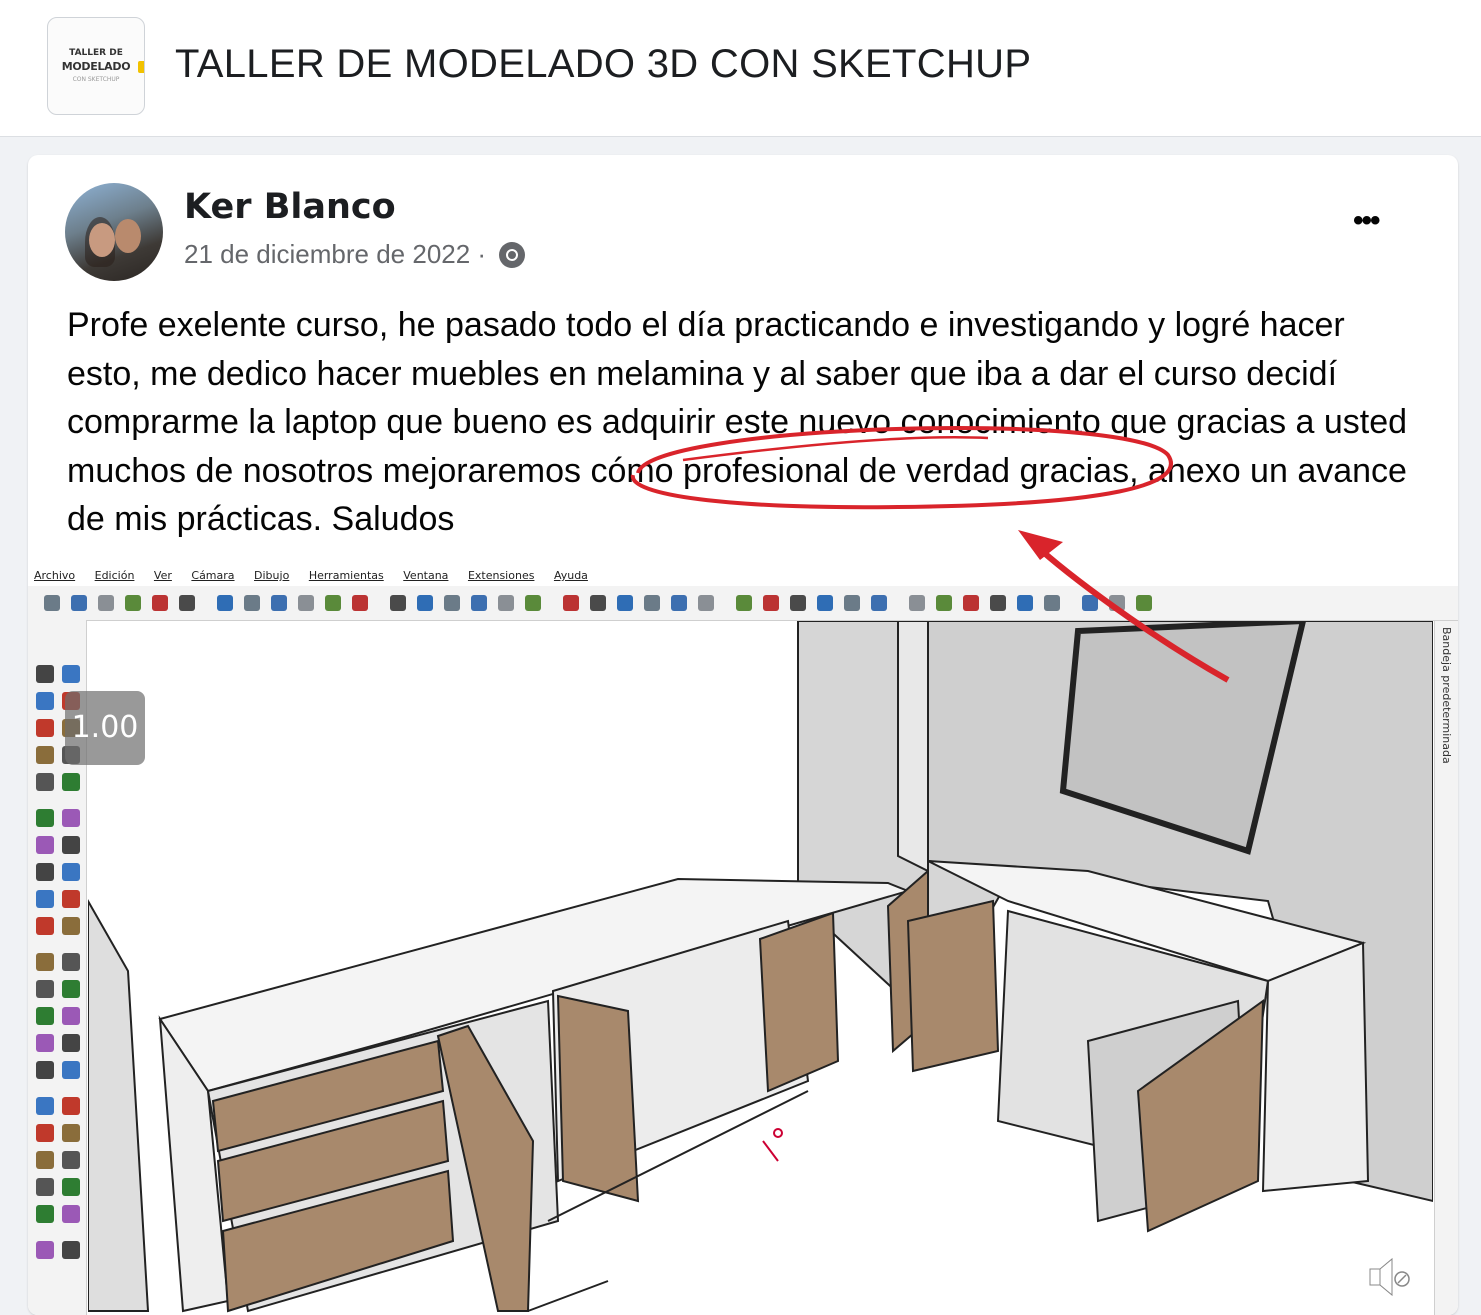 This screenshot has height=1315, width=1481. What do you see at coordinates (1366, 221) in the screenshot?
I see `more-options-button: •••` at bounding box center [1366, 221].